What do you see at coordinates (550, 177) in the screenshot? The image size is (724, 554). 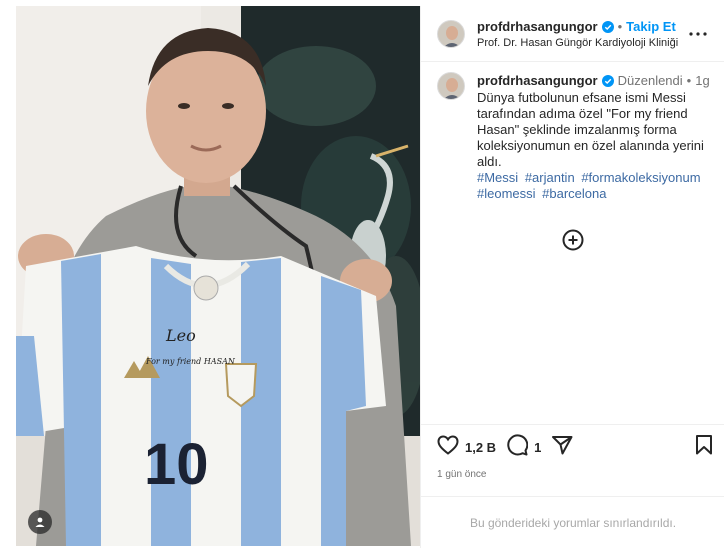 I see `hashtag-link: #arjantin` at bounding box center [550, 177].